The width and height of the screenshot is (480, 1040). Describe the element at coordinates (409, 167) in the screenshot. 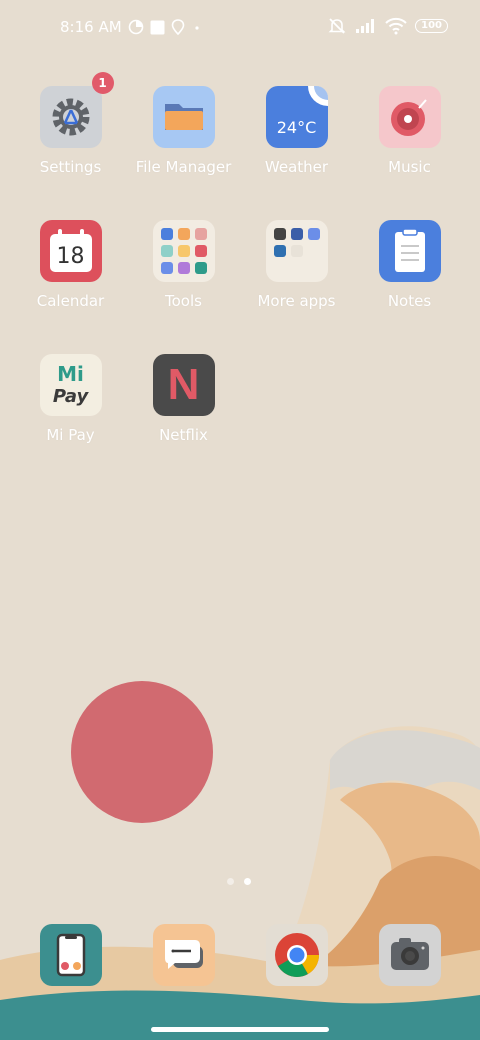

I see `app-label: Music` at that location.